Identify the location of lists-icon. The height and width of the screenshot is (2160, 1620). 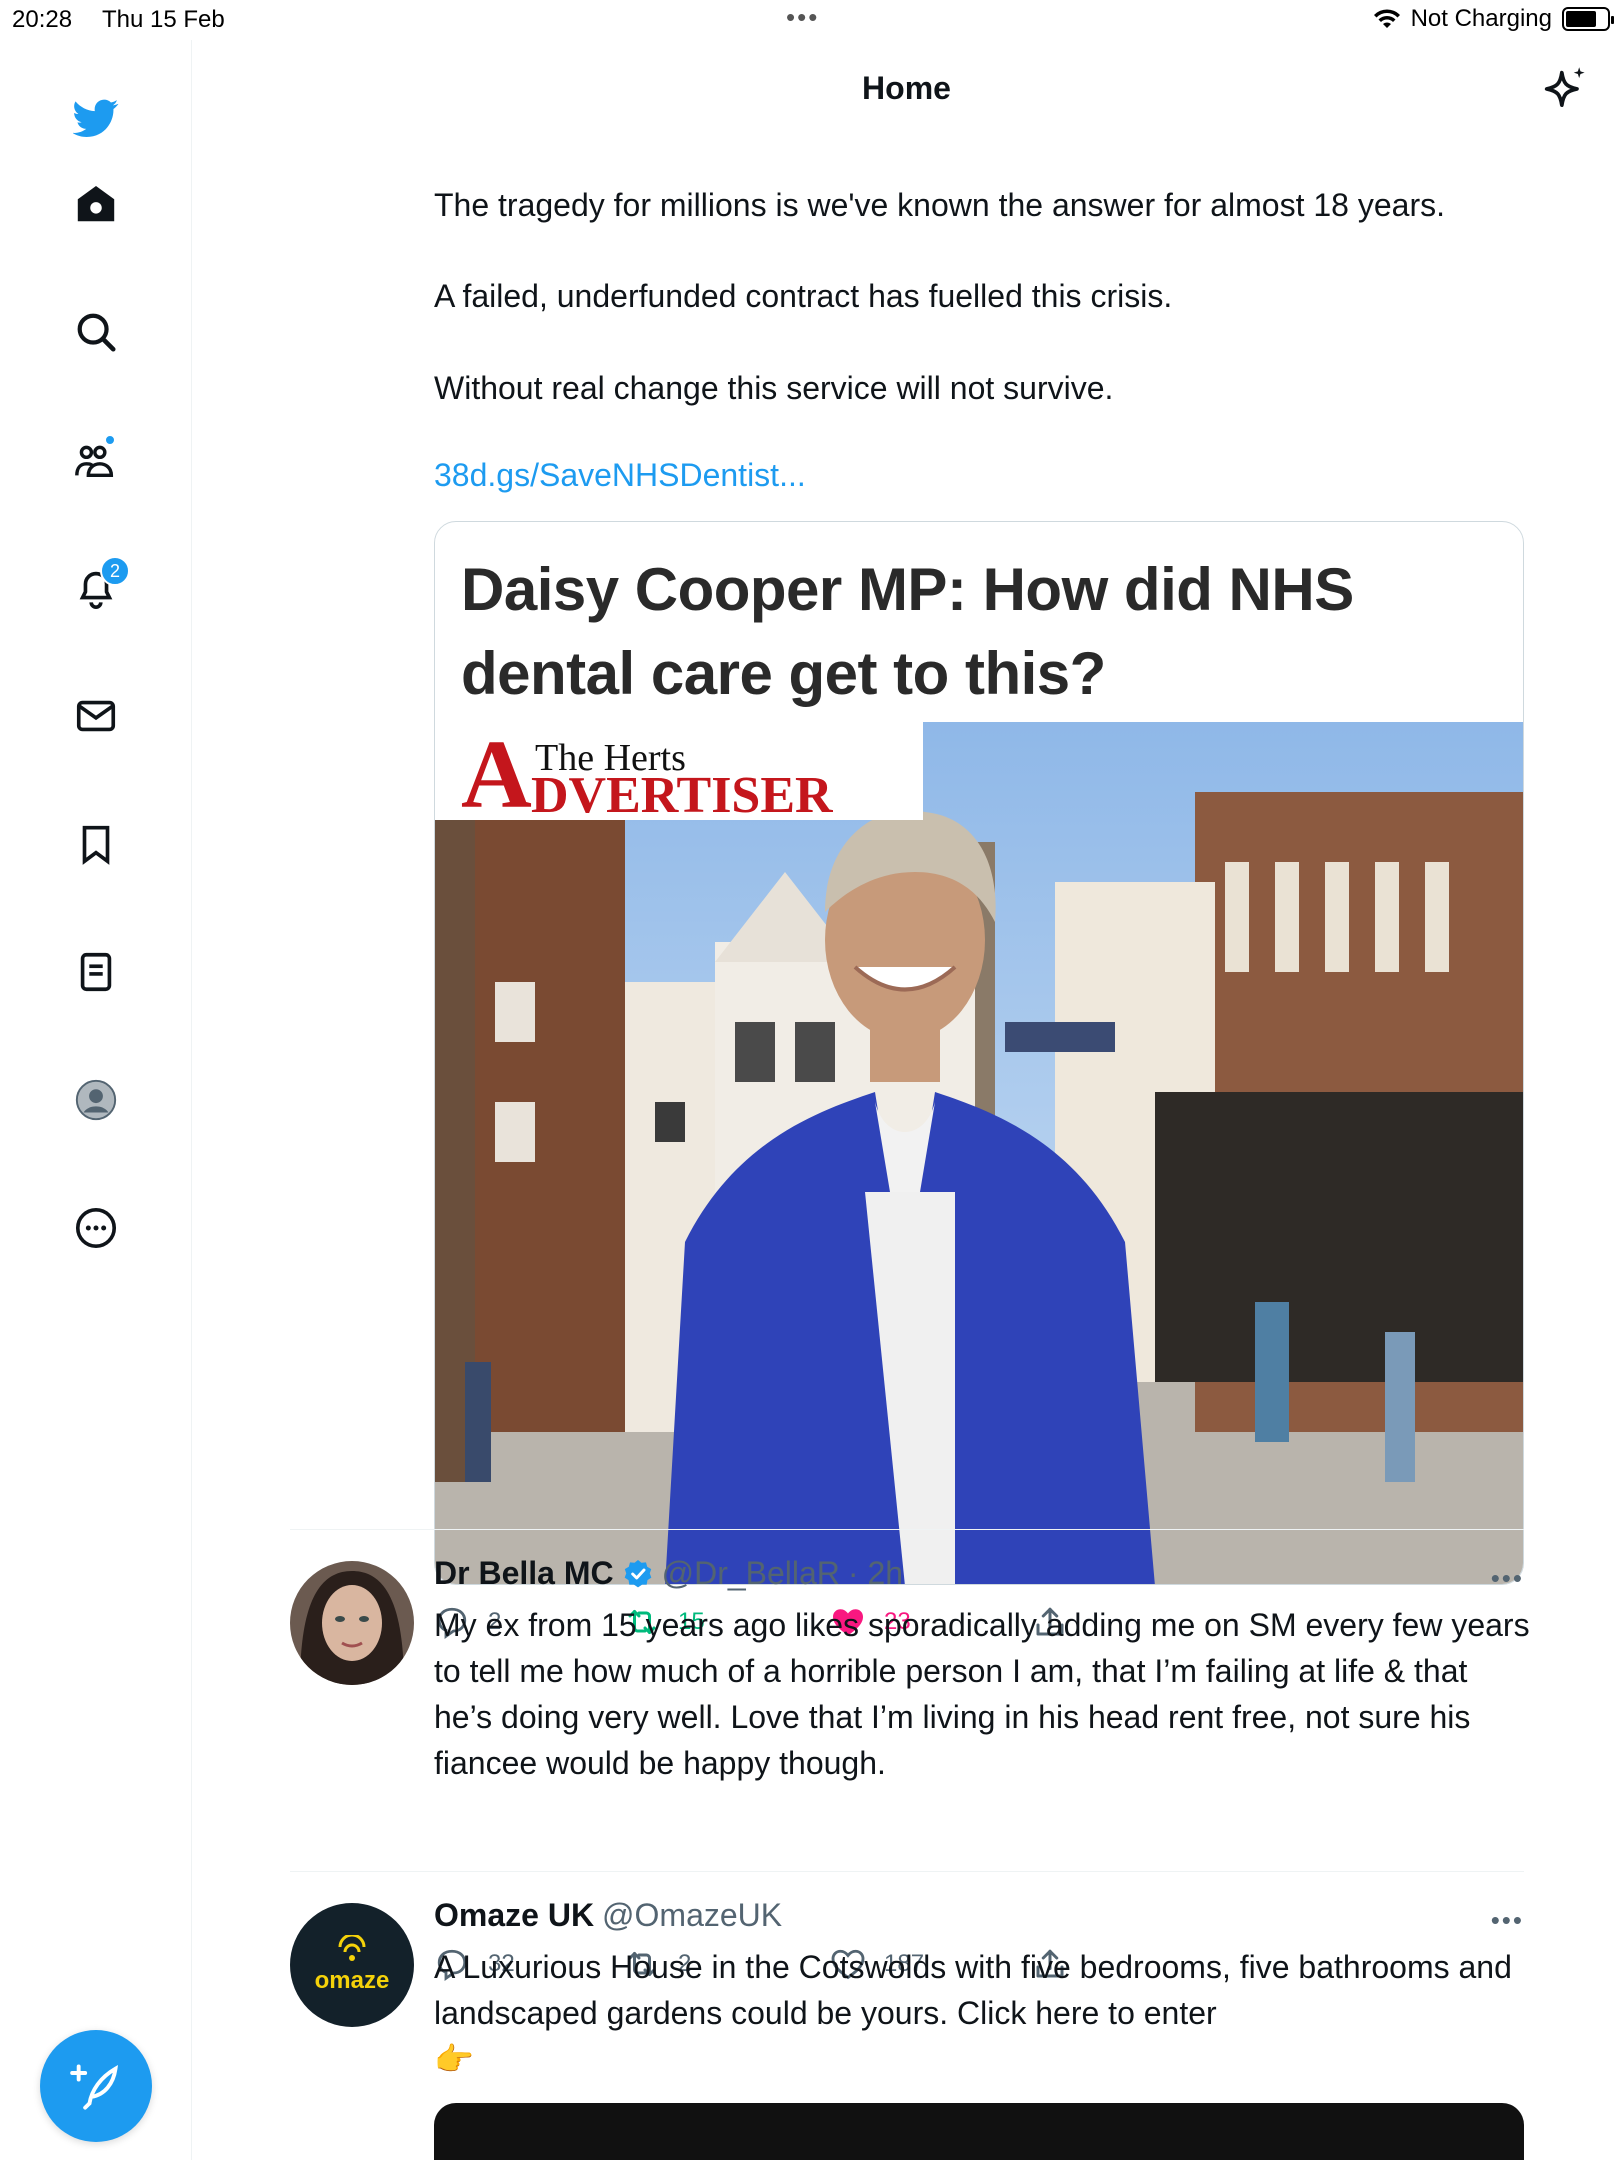
(96, 972).